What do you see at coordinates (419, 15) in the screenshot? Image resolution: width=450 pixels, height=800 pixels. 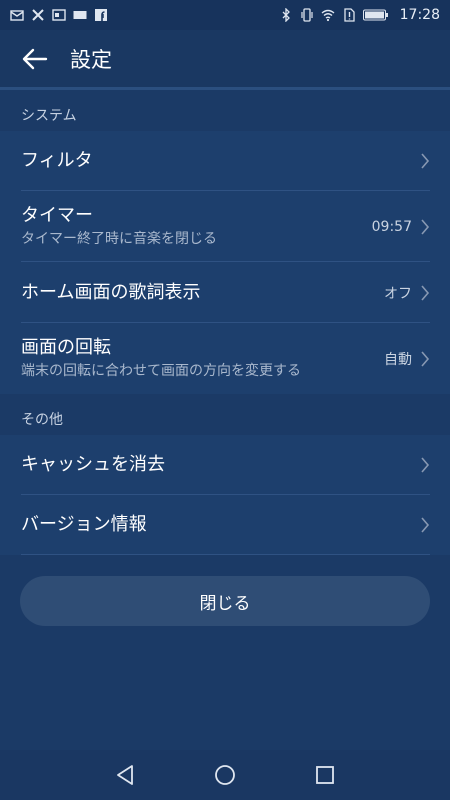 I see `status-time: 17:28` at bounding box center [419, 15].